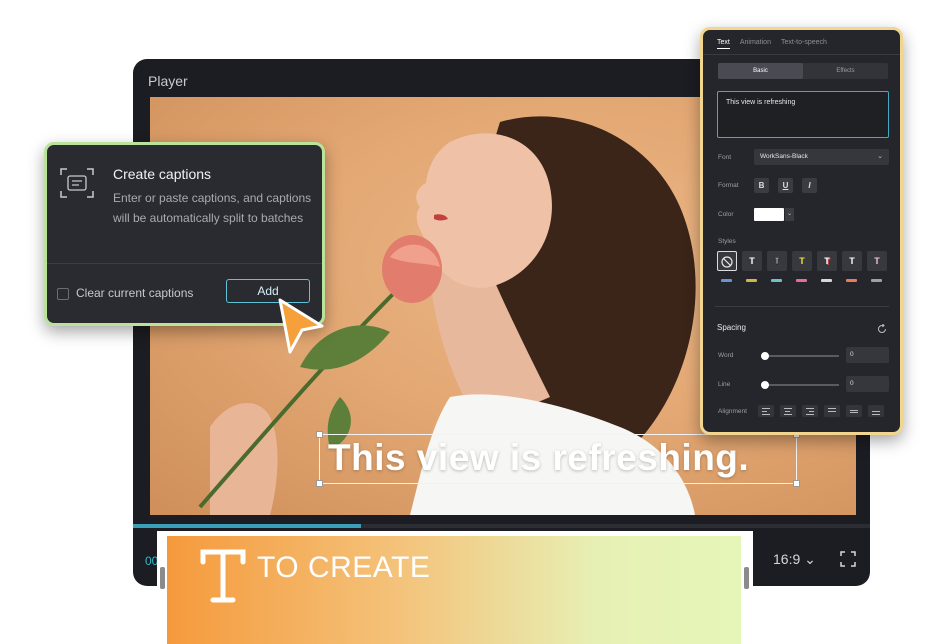  I want to click on italic-button: I, so click(809, 185).